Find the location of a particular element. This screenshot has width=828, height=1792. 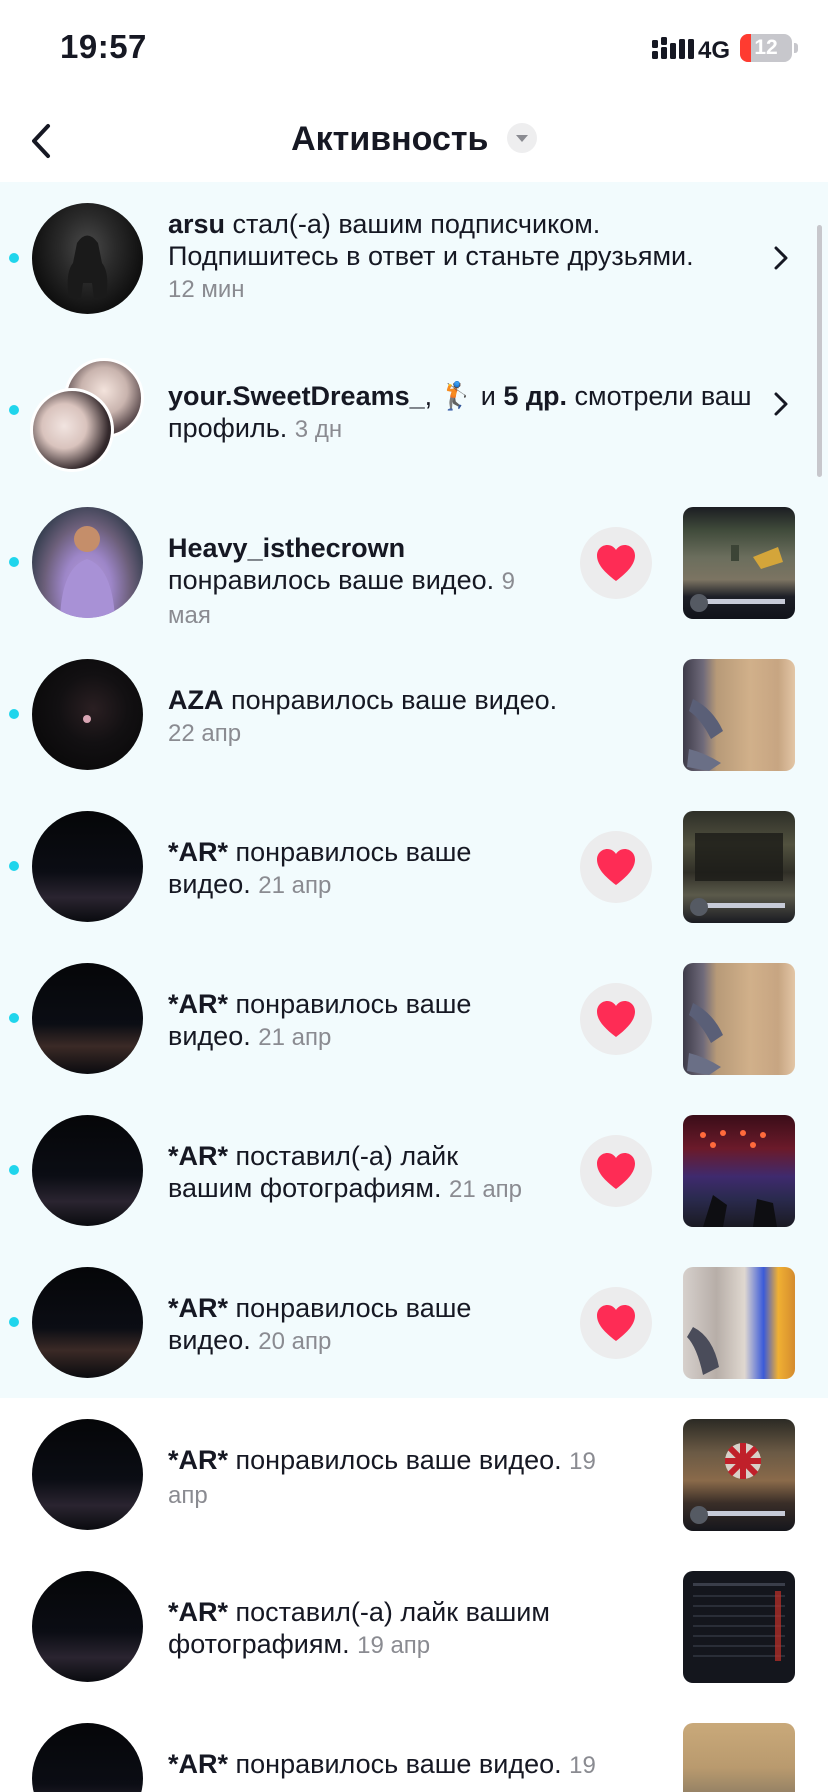

username: AZA is located at coordinates (196, 700).